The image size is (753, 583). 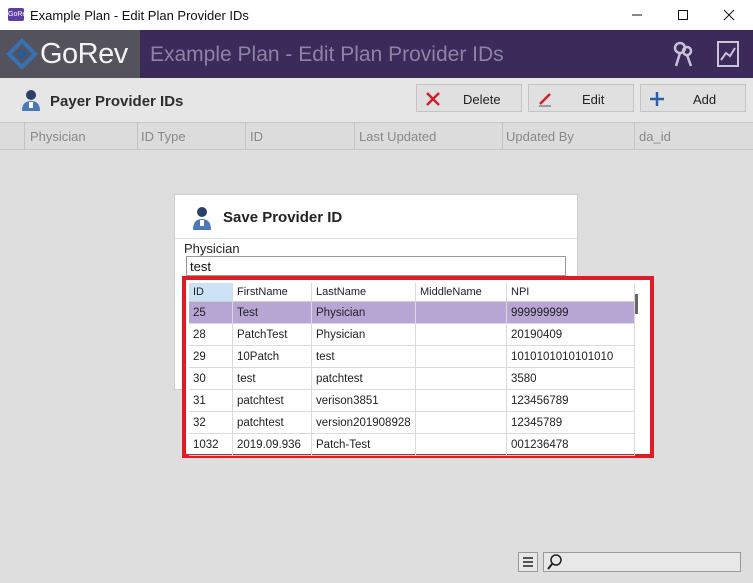 I want to click on cell-firstname: 2019.09.936, so click(x=272, y=444).